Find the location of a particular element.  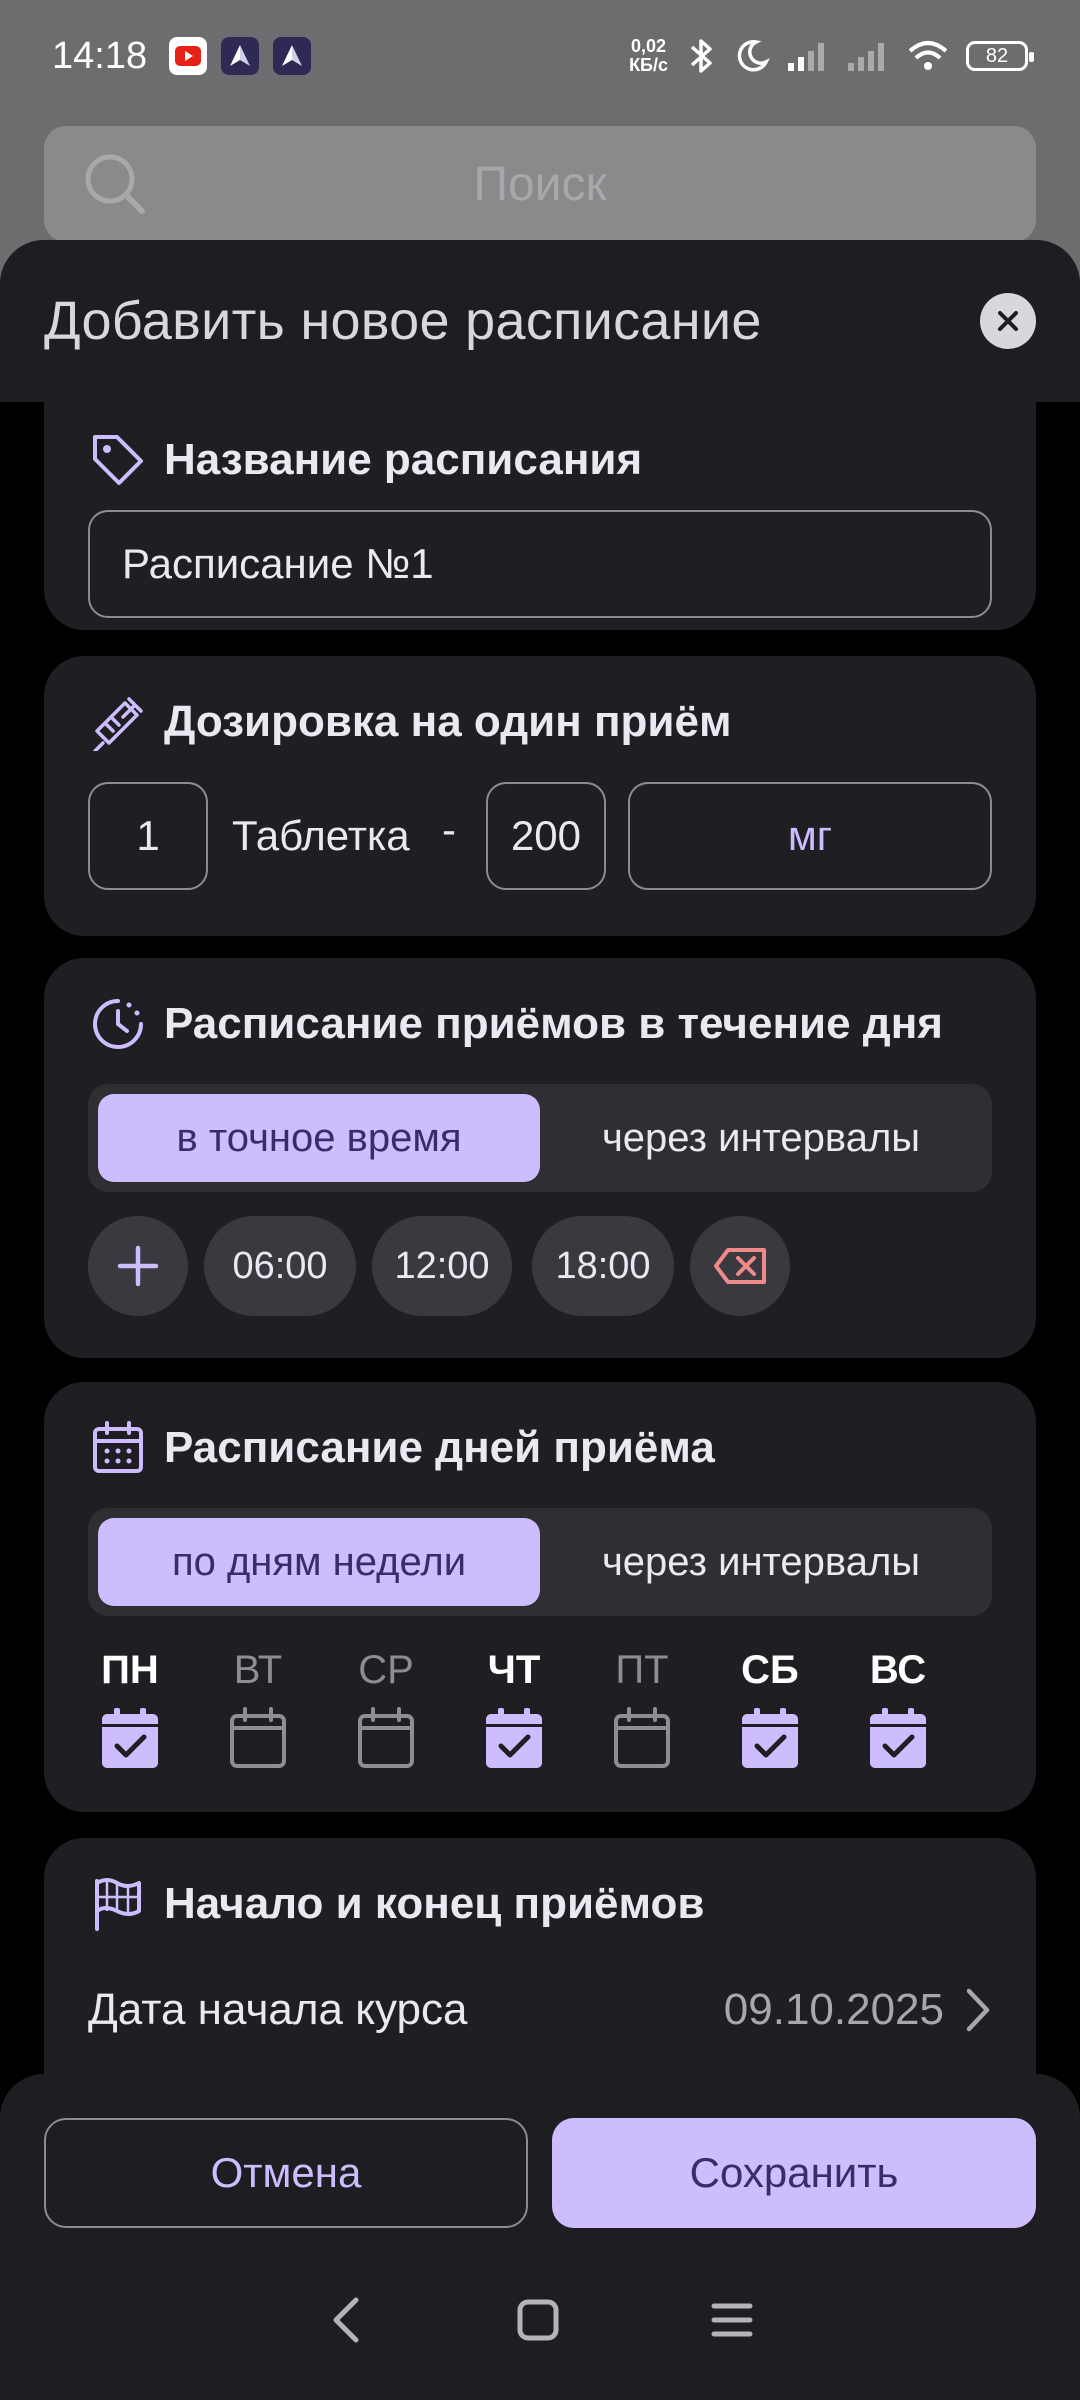

weekday-label: ЧТ is located at coordinates (514, 1670).